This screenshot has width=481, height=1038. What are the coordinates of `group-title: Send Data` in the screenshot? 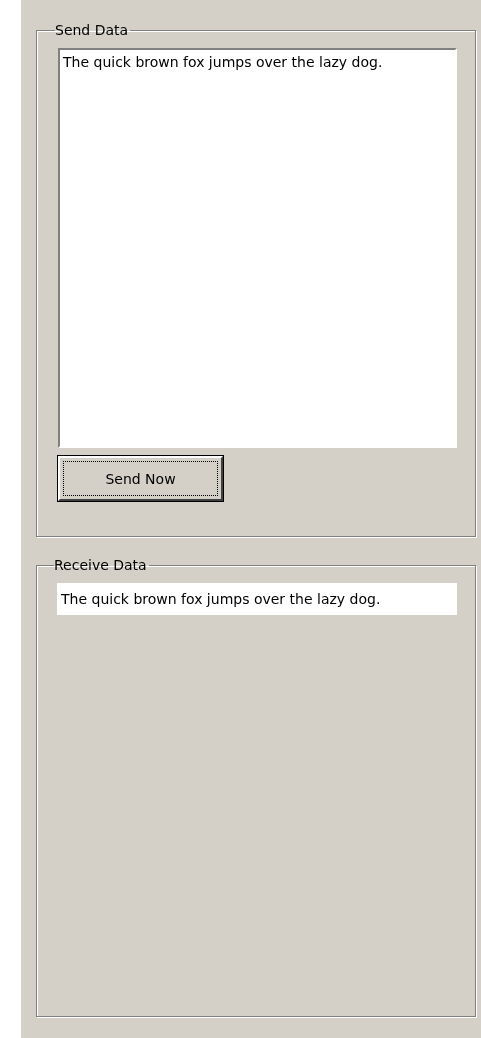 It's located at (92, 30).